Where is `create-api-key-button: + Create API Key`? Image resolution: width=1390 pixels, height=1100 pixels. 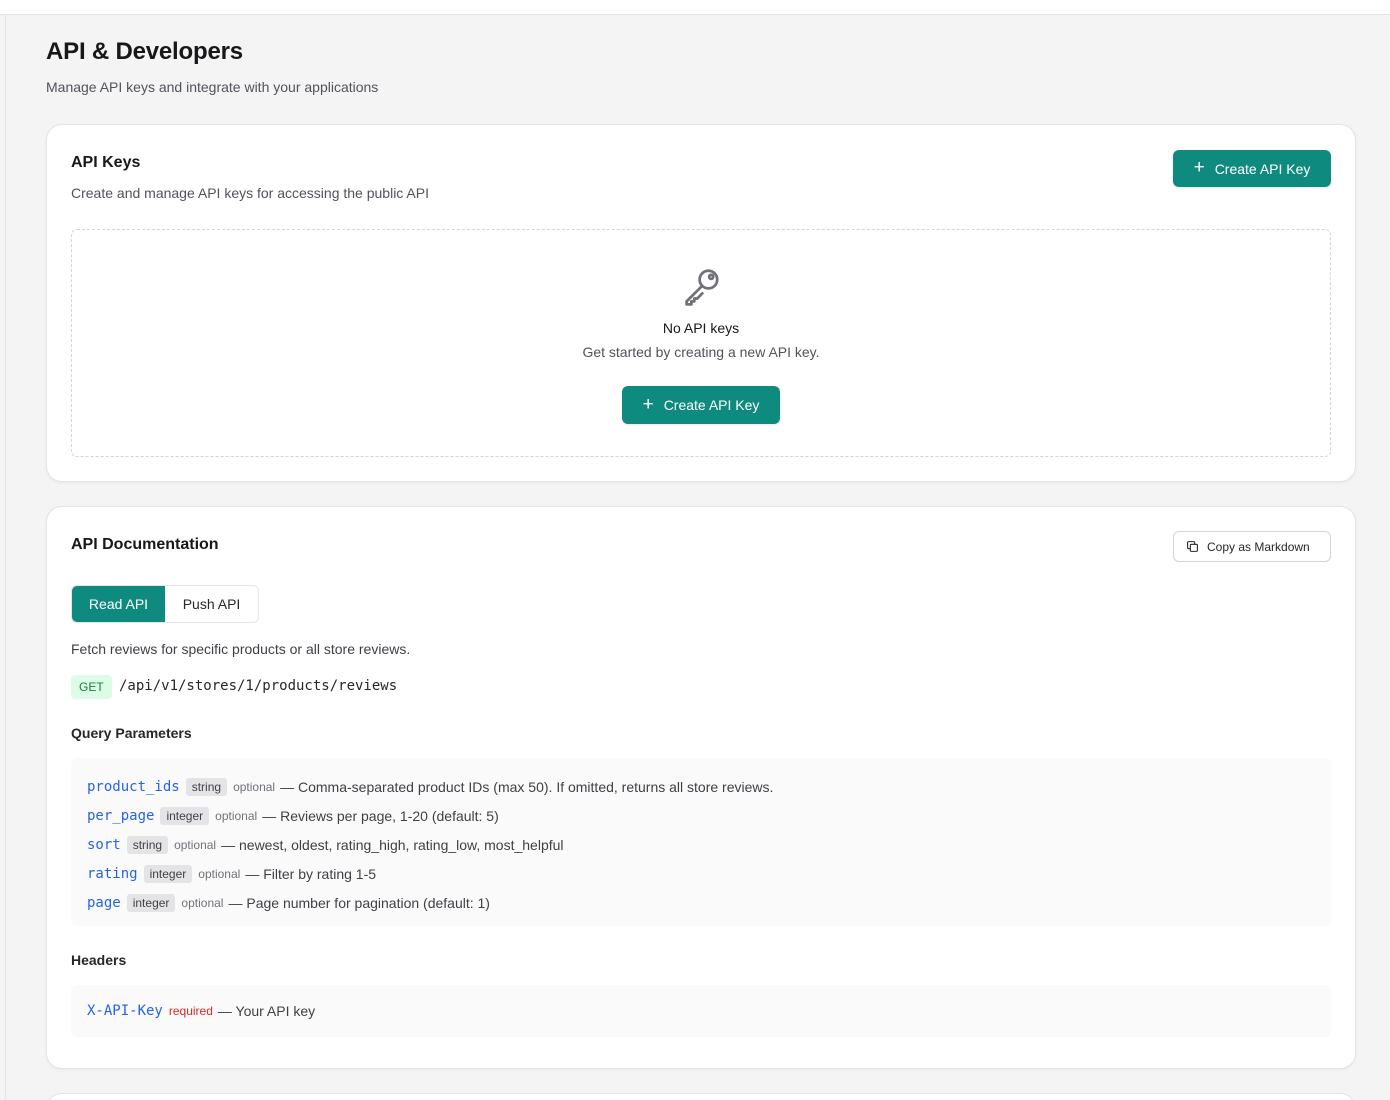 create-api-key-button: + Create API Key is located at coordinates (1252, 168).